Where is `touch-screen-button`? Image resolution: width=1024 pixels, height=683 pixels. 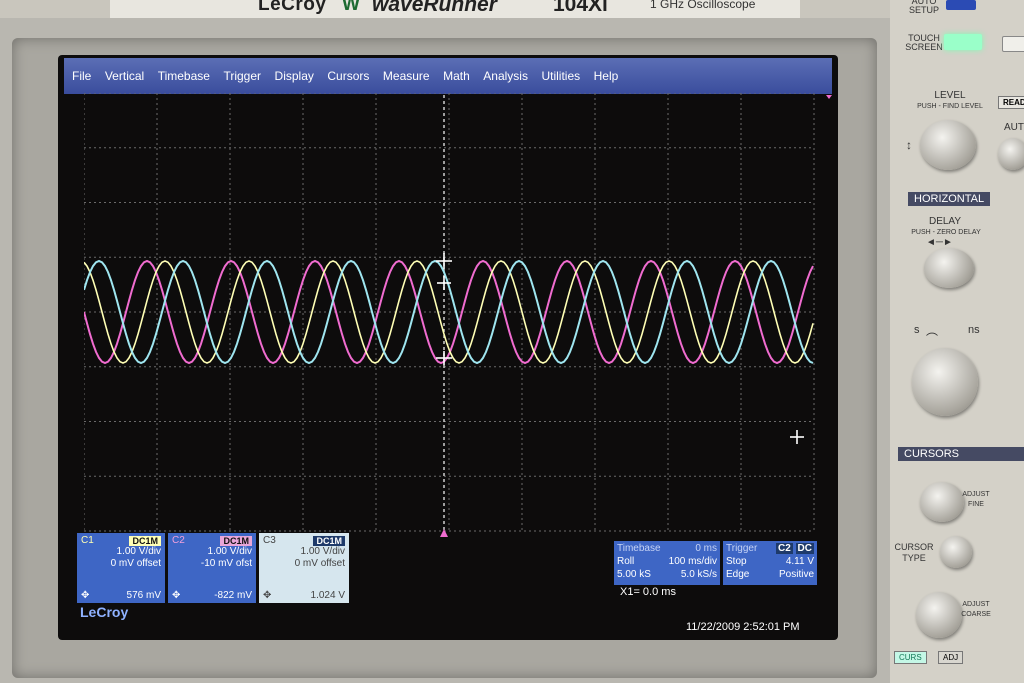 touch-screen-button is located at coordinates (963, 42).